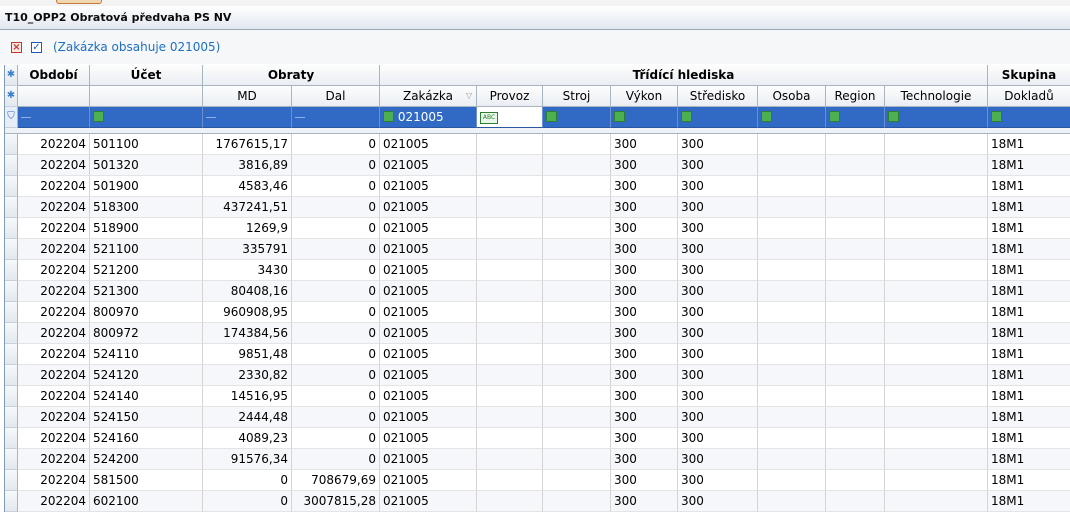 This screenshot has height=529, width=1070. Describe the element at coordinates (247, 333) in the screenshot. I see `cell-md: 174384,56` at that location.